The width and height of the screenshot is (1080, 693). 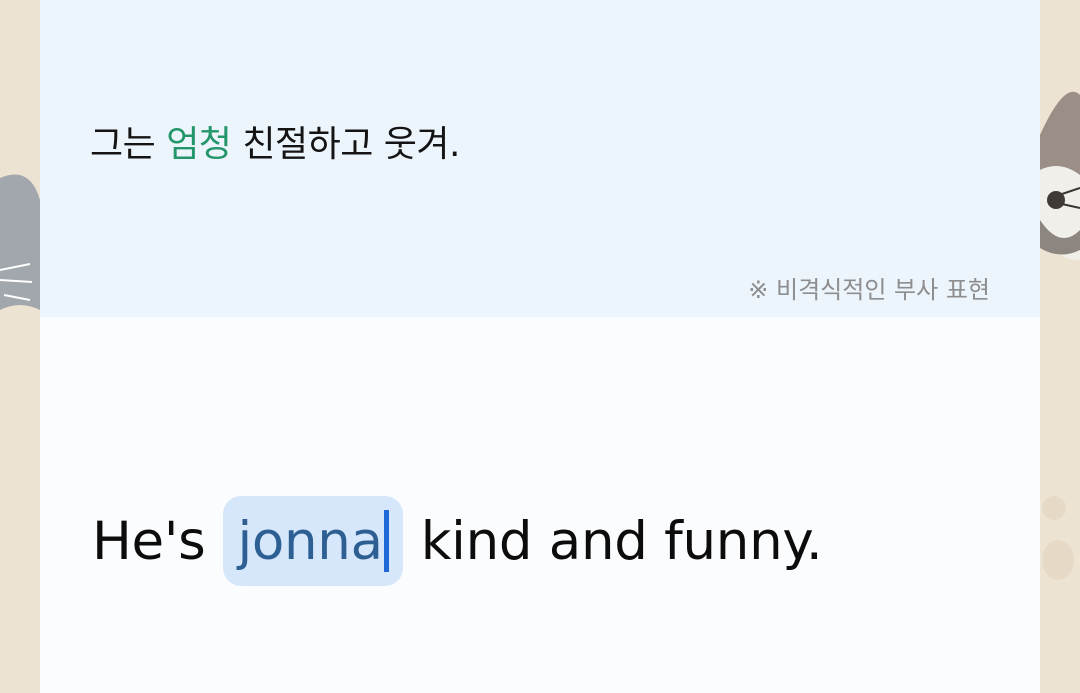 I want to click on prompt-highlighted-word: 엄청, so click(x=199, y=144).